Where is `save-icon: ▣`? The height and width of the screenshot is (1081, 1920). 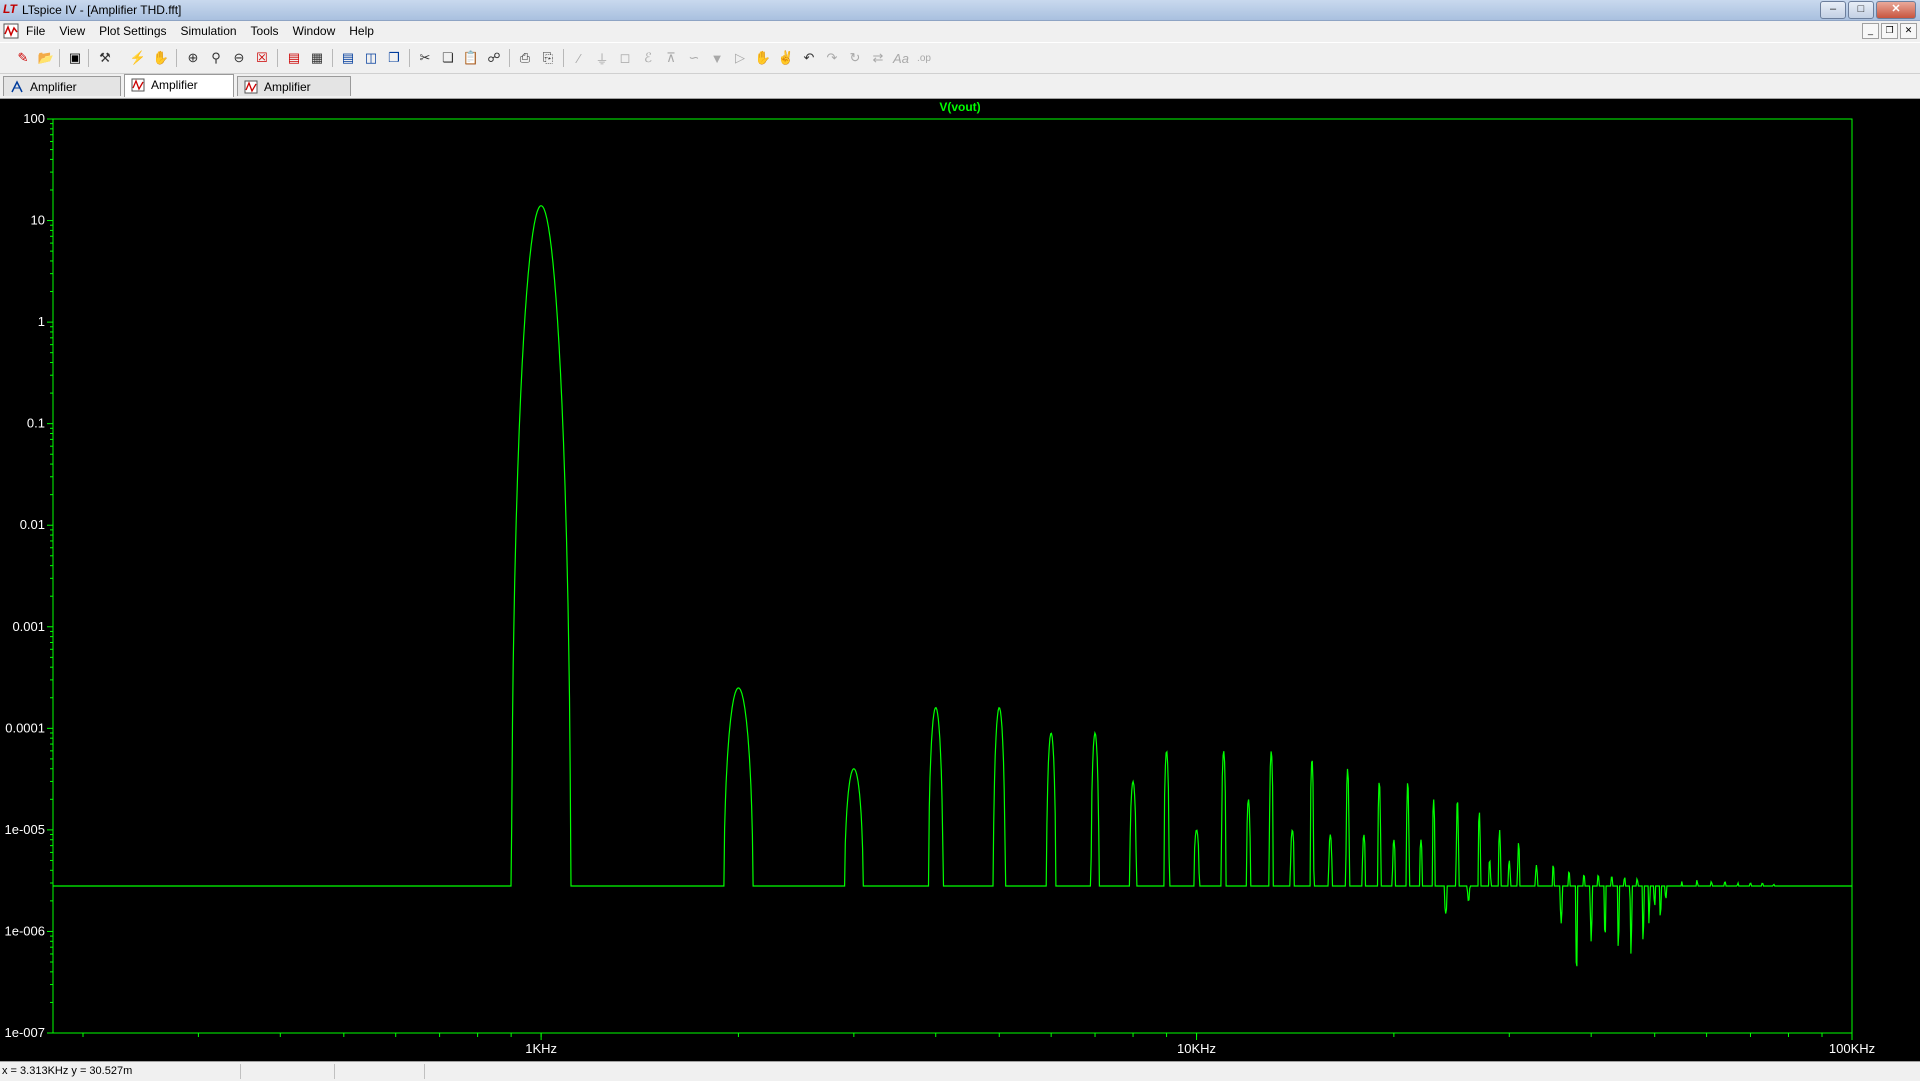
save-icon: ▣ is located at coordinates (75, 58).